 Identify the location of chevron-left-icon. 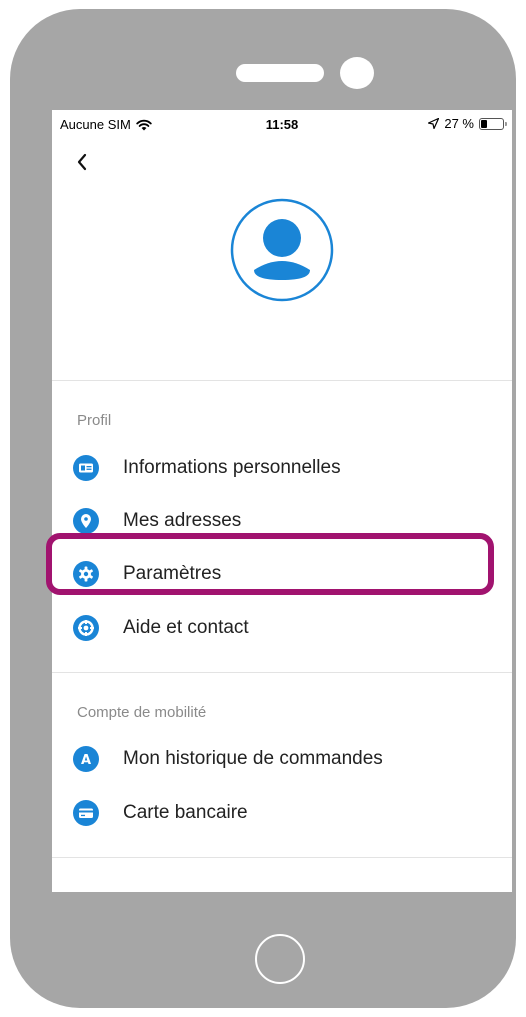
(82, 162).